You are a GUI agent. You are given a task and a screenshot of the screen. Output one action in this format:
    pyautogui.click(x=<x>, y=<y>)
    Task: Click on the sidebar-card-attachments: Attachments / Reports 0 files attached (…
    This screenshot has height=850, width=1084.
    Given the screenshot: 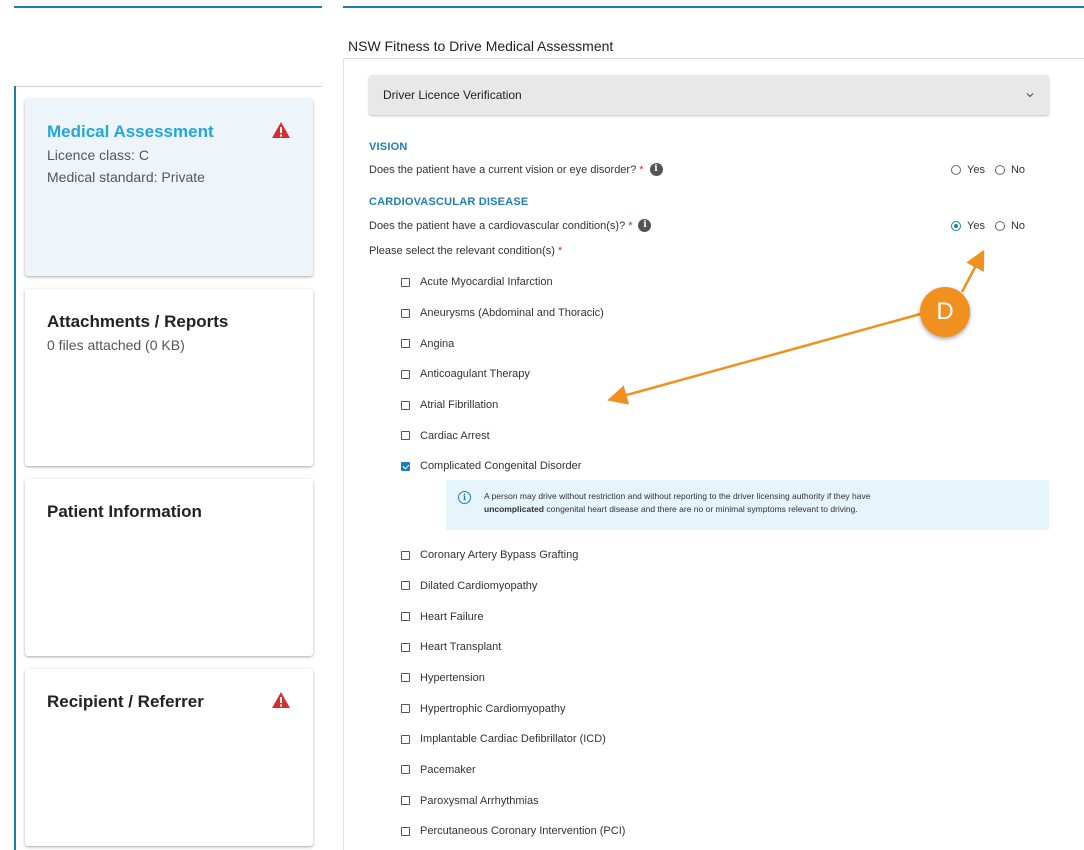 What is the action you would take?
    pyautogui.click(x=169, y=377)
    